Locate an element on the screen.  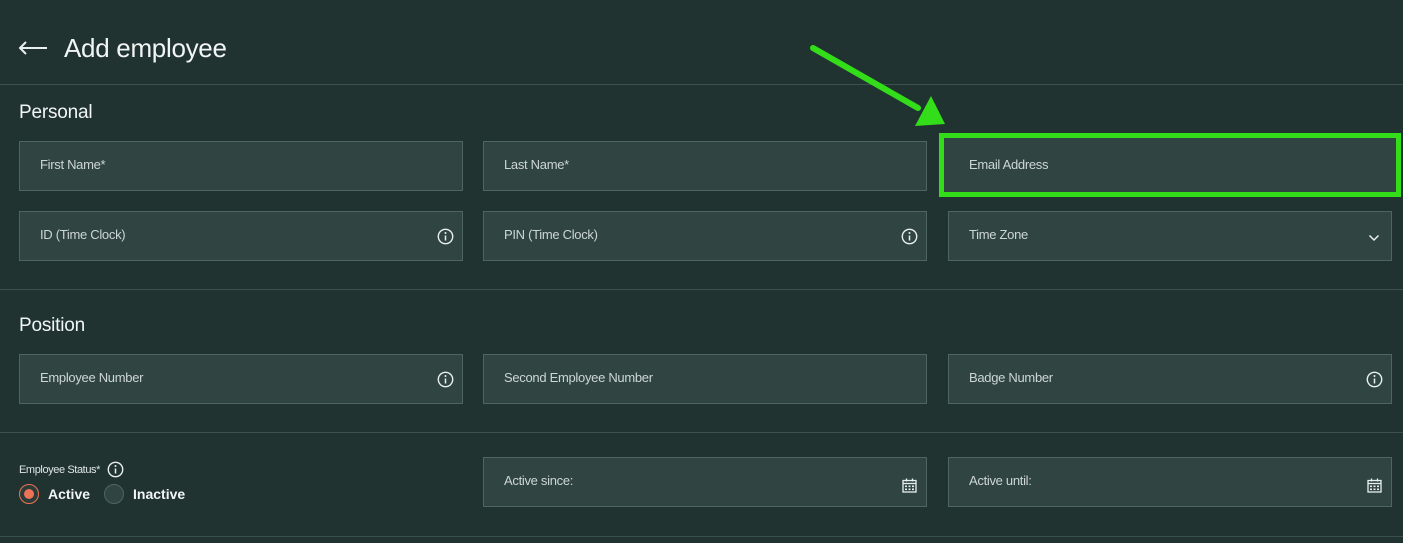
time-zone-select: Time Zone is located at coordinates (1170, 236).